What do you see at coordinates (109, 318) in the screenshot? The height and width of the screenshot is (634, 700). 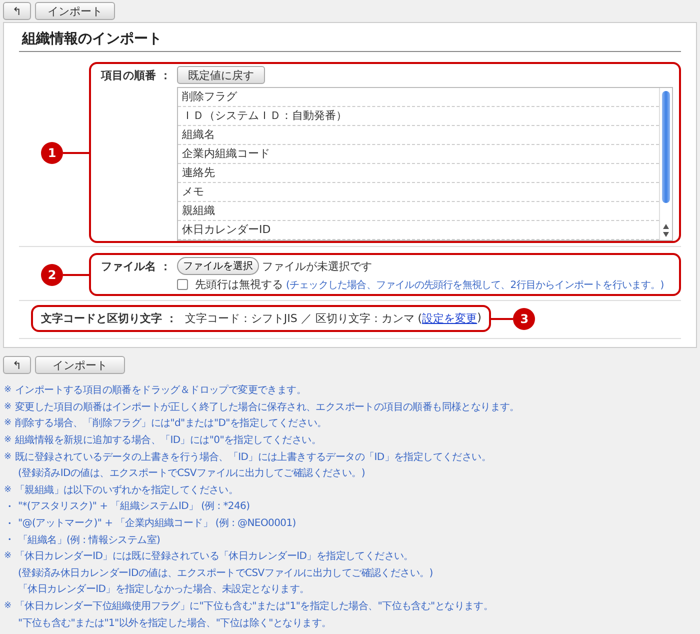 I see `encoding-label: 文字コードと区切り文字 ：` at bounding box center [109, 318].